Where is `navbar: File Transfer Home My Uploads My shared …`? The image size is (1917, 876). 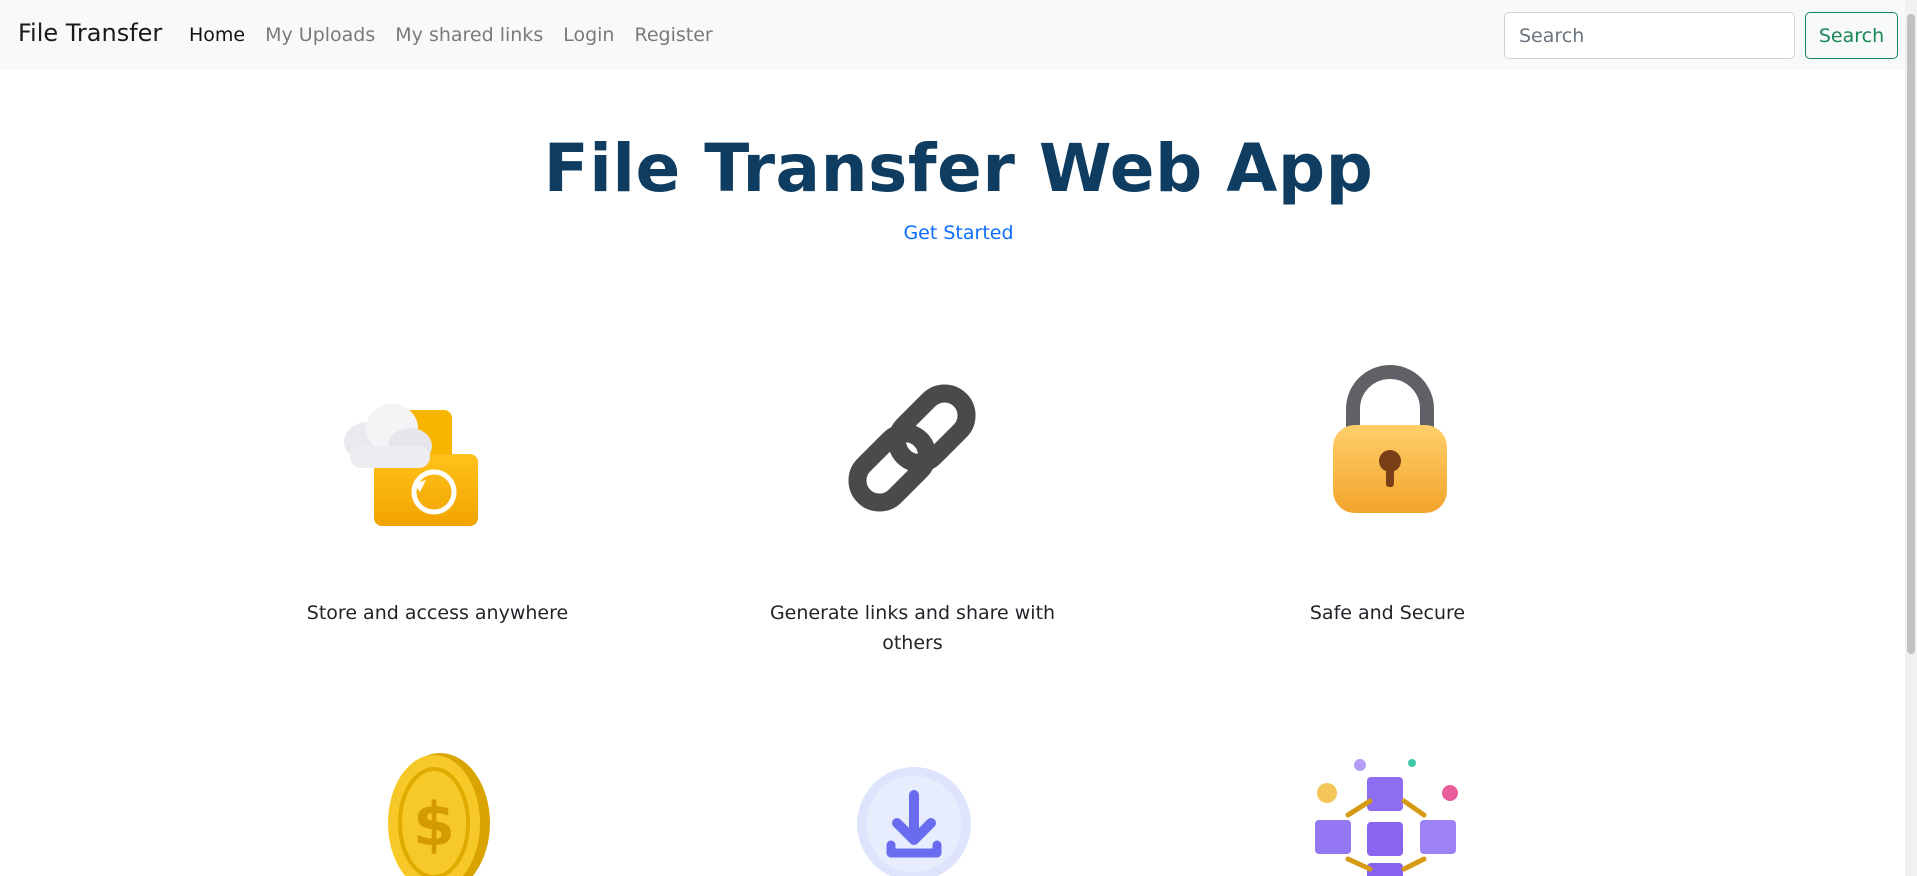
navbar: File Transfer Home My Uploads My shared … is located at coordinates (958, 35).